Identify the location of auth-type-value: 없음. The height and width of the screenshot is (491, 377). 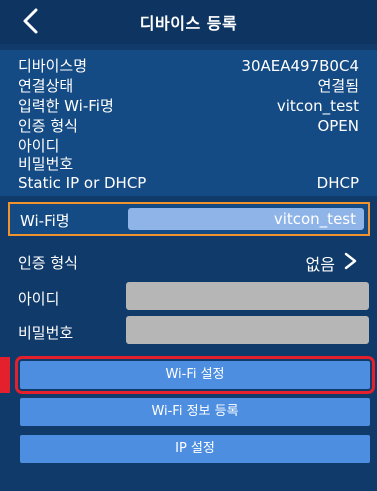
(320, 263).